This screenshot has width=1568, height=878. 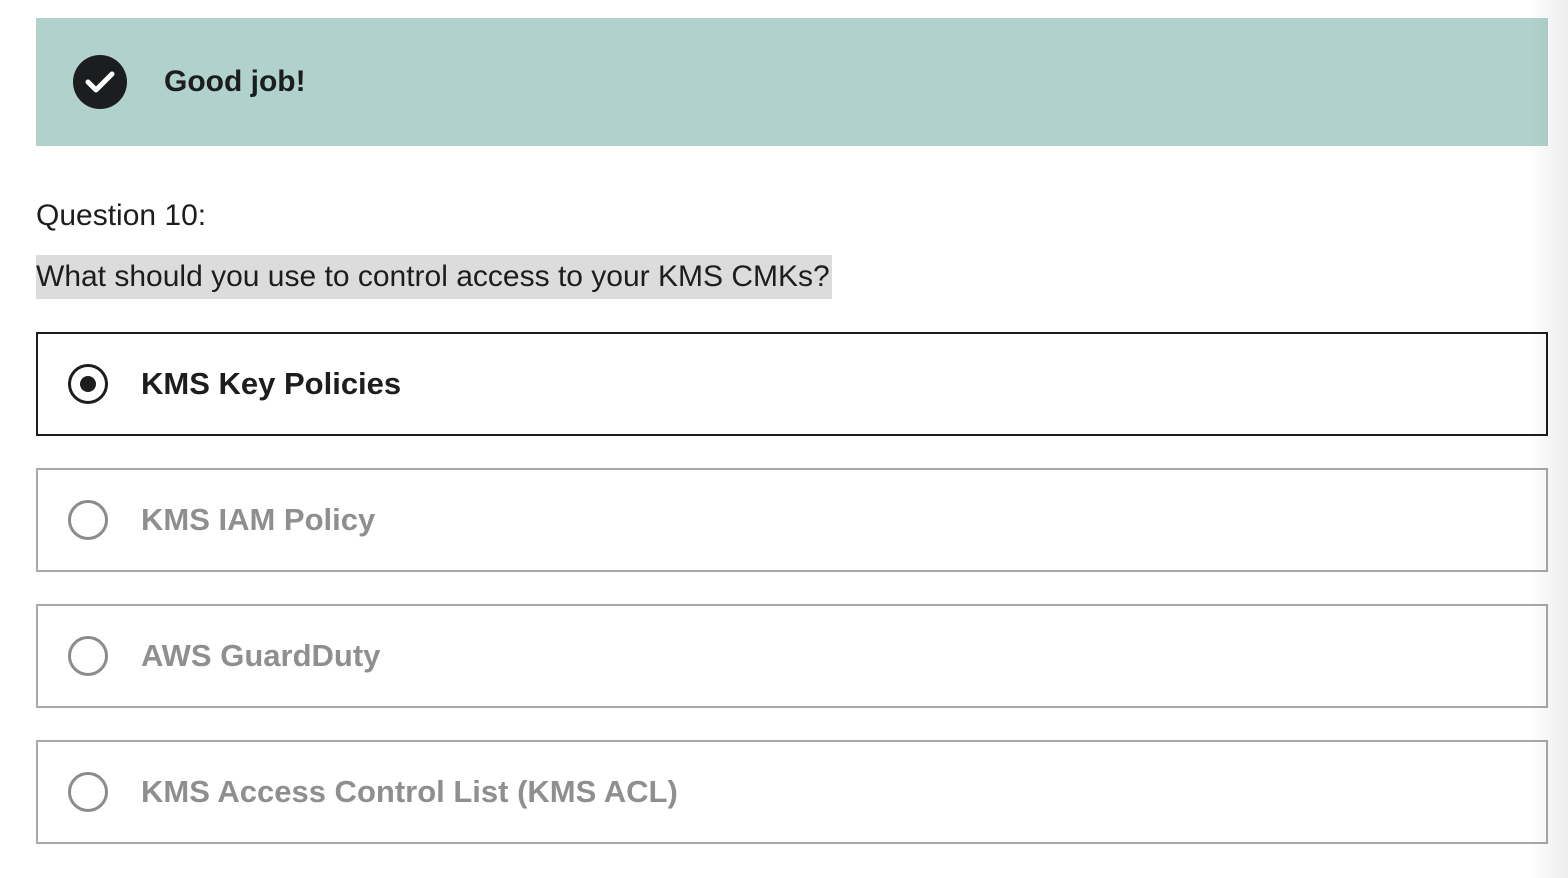 What do you see at coordinates (121, 215) in the screenshot?
I see `question-number: Question 10:` at bounding box center [121, 215].